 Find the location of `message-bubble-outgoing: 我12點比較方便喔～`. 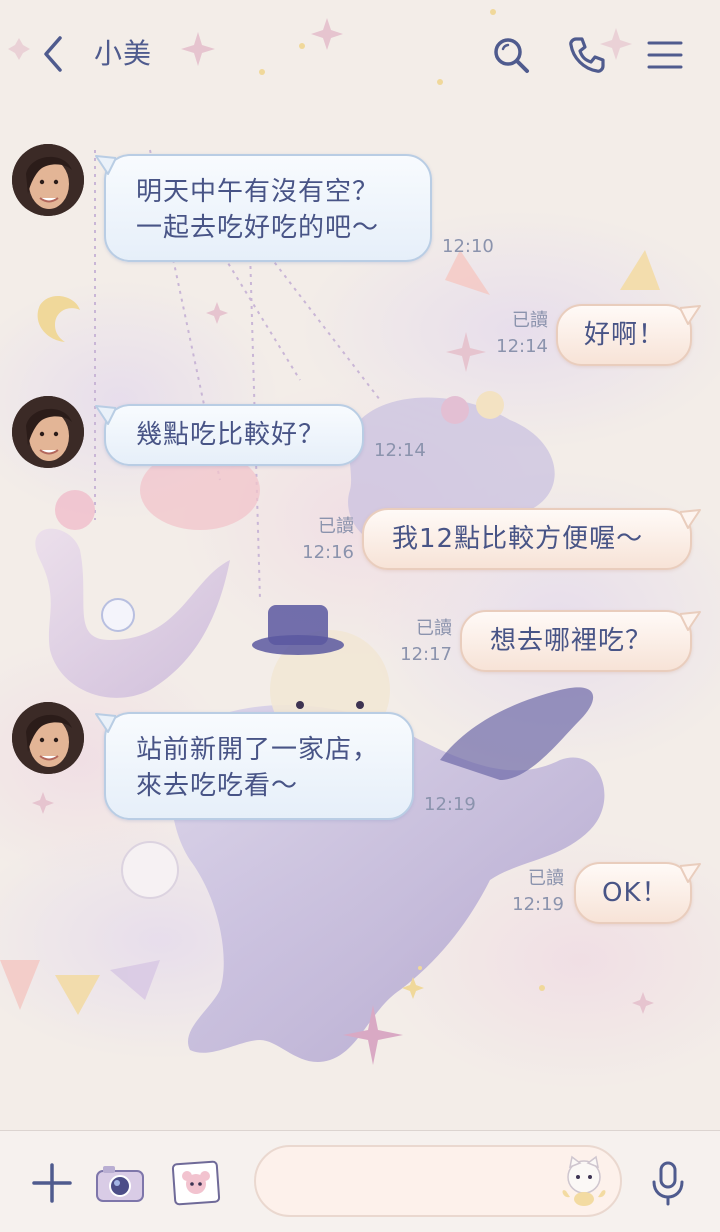

message-bubble-outgoing: 我12點比較方便喔～ is located at coordinates (531, 539).